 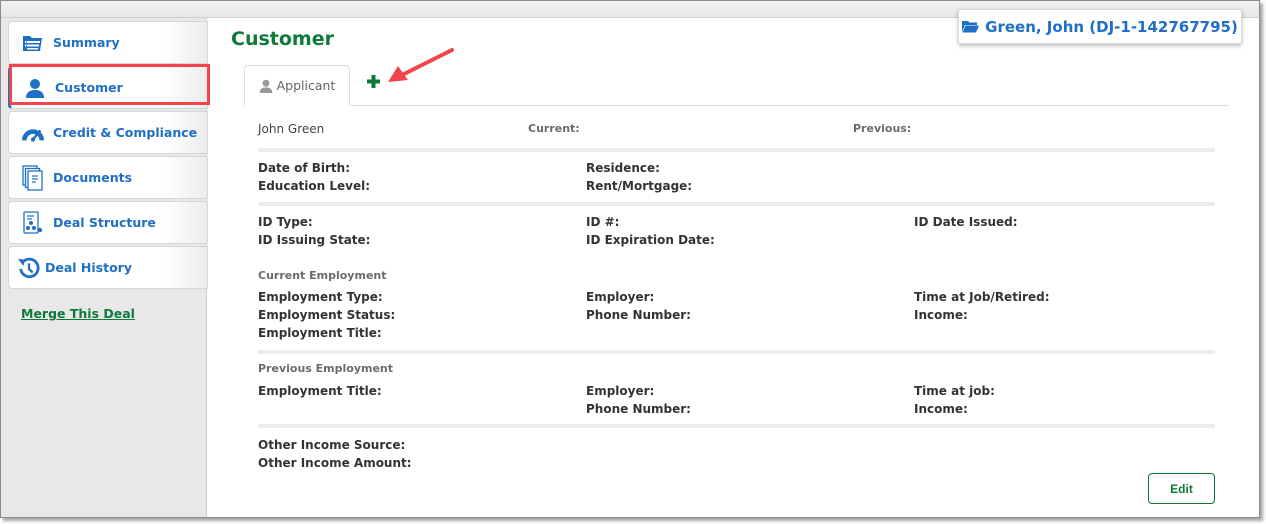 I want to click on sidebar-item-deal-structure: Deal Structure, so click(x=108, y=222).